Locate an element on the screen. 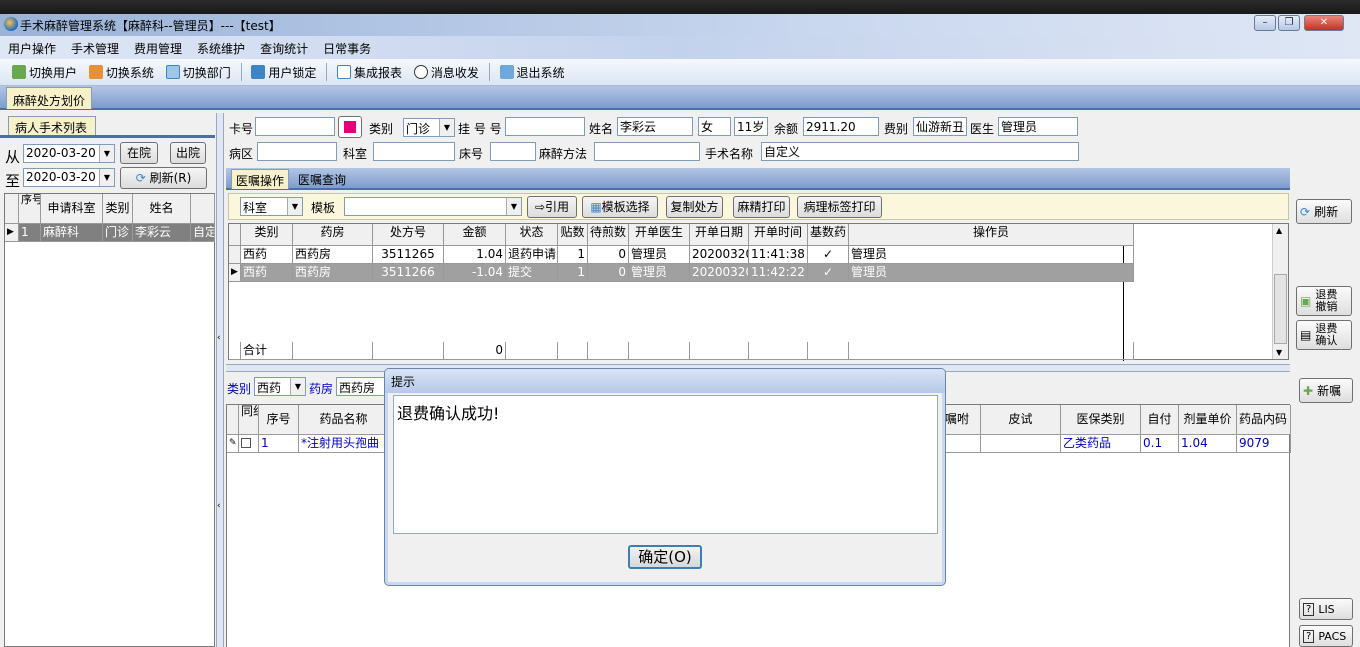 The image size is (1360, 647). switch-system-button: 切换系统 is located at coordinates (121, 72).